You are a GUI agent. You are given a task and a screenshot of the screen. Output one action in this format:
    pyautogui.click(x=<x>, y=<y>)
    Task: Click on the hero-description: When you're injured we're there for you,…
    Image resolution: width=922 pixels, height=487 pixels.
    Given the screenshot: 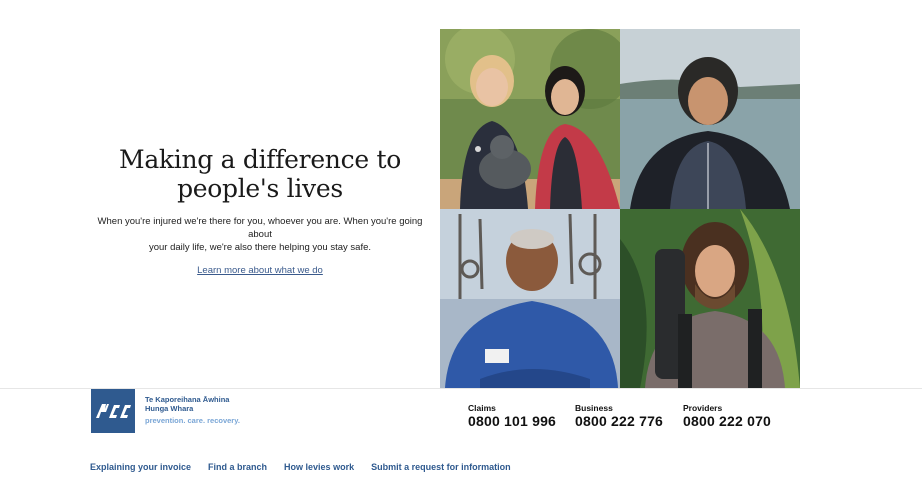 What is the action you would take?
    pyautogui.click(x=260, y=234)
    